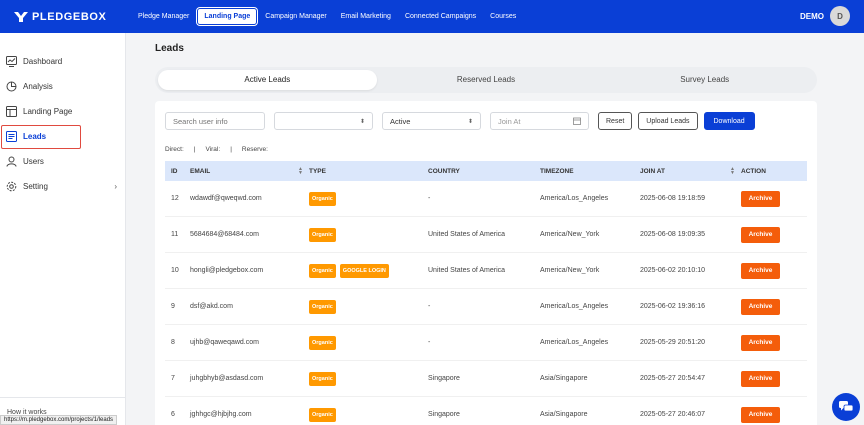  Describe the element at coordinates (11, 186) in the screenshot. I see `gear-icon` at that location.